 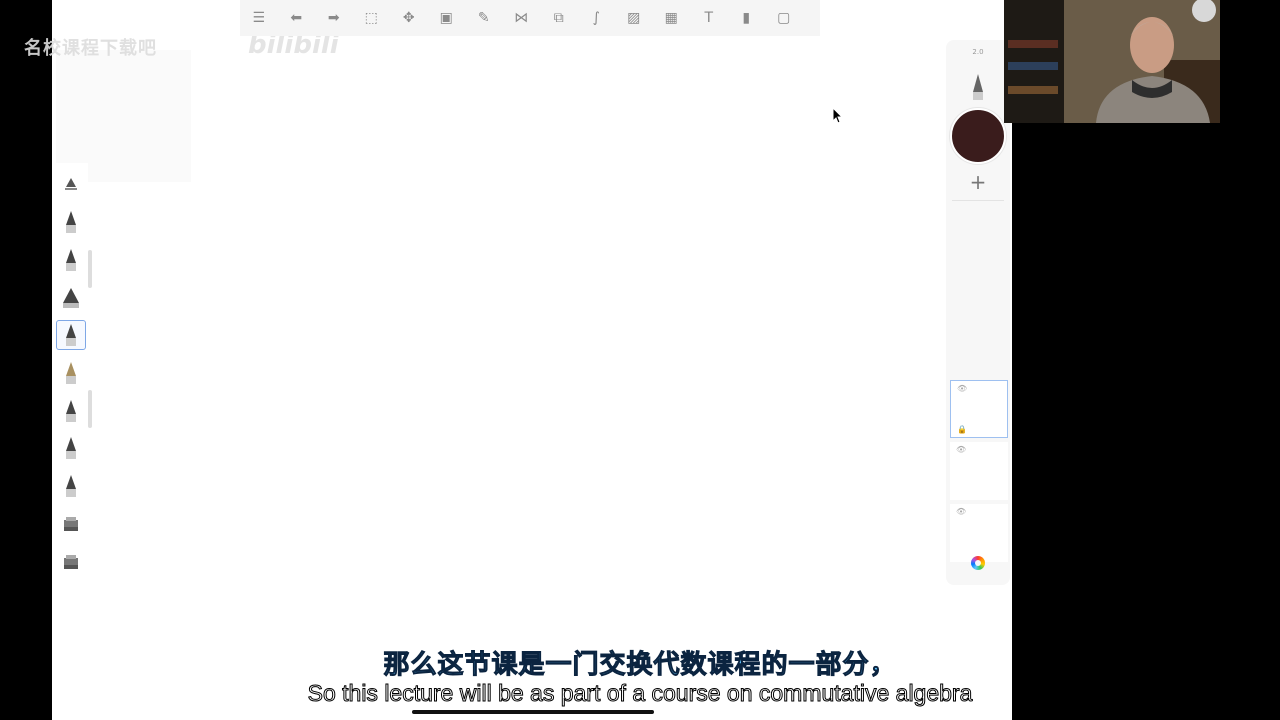 I want to click on webcam-video-feed, so click(x=1112, y=61).